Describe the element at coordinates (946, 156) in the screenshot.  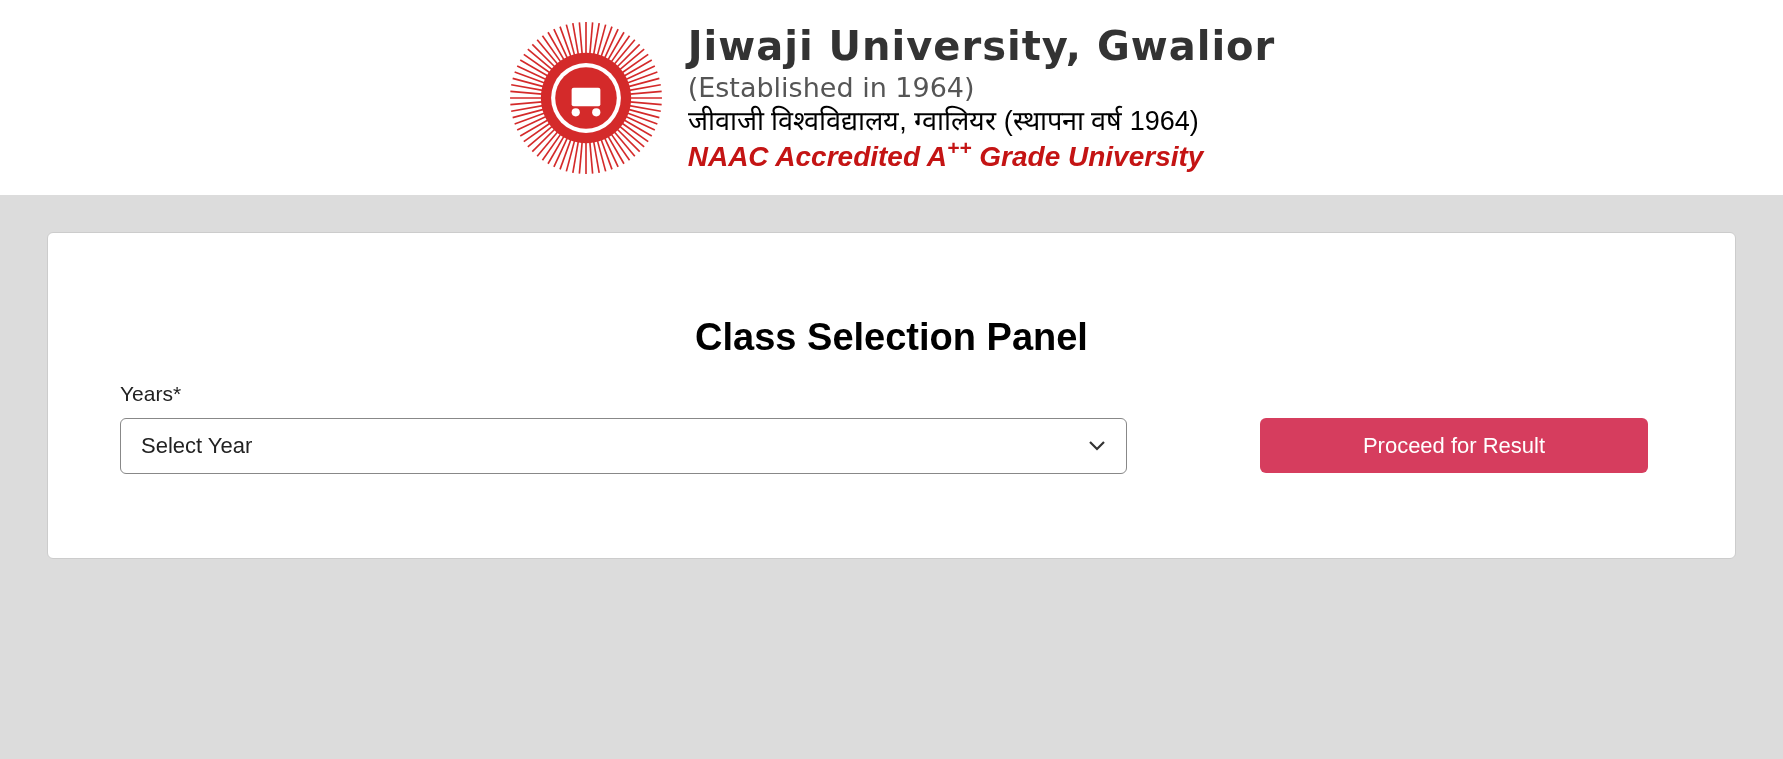
I see `accreditation-text: NAAC Accredited A$^{++}$ Grade University` at that location.